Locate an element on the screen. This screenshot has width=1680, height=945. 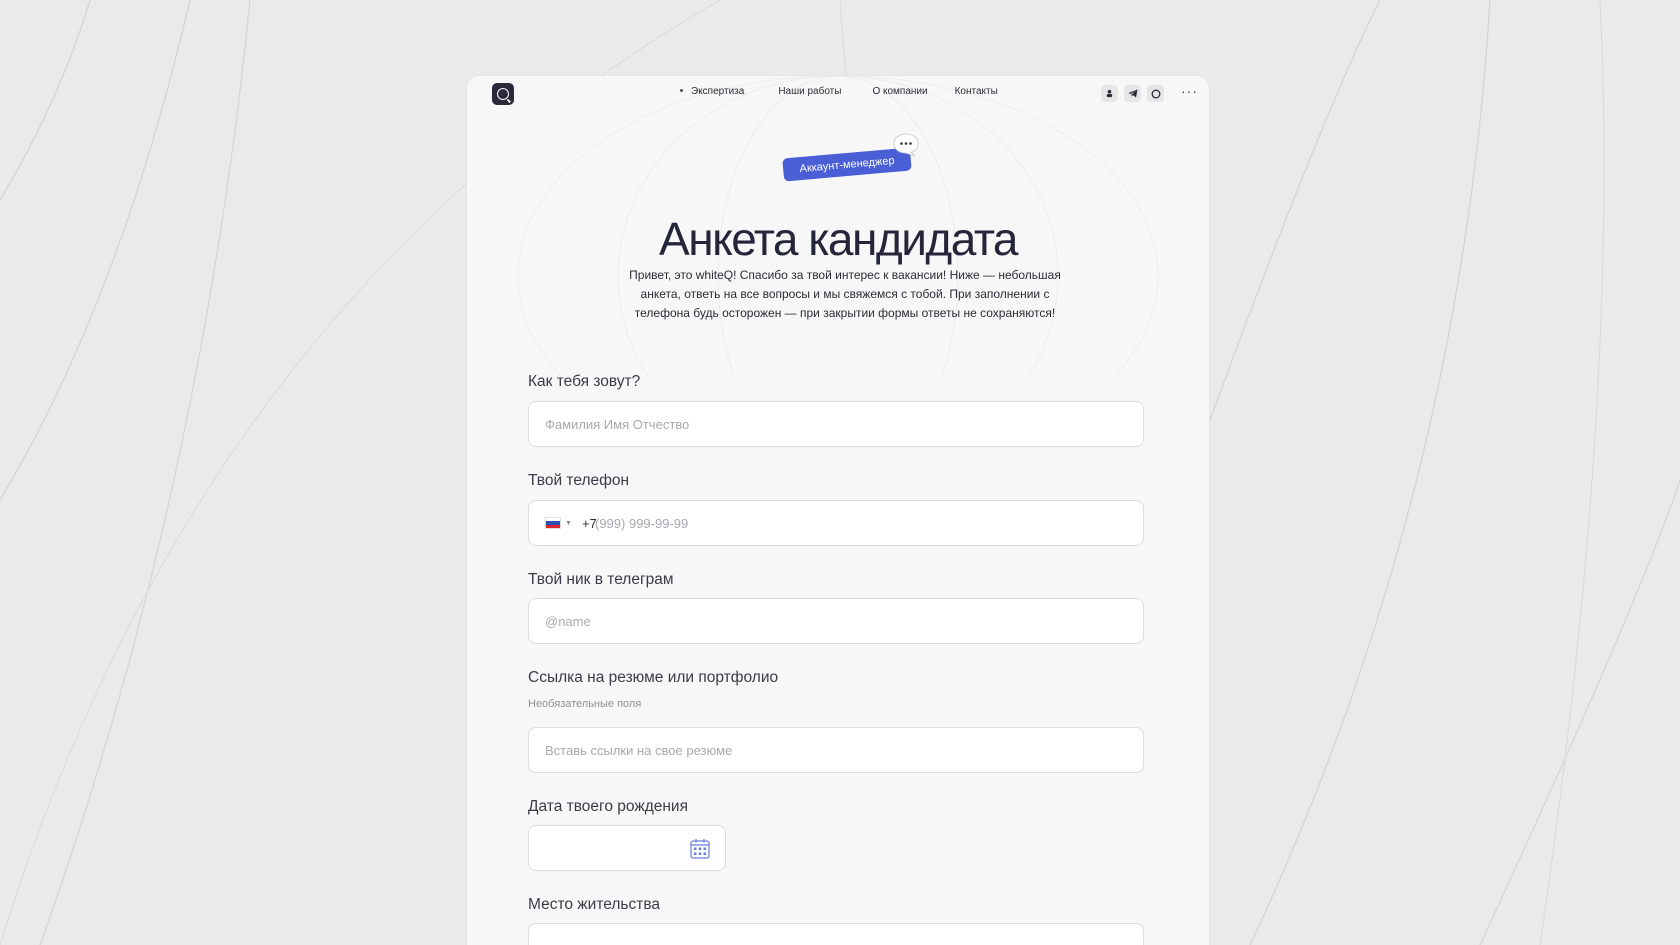
telegram-icon is located at coordinates (1132, 93).